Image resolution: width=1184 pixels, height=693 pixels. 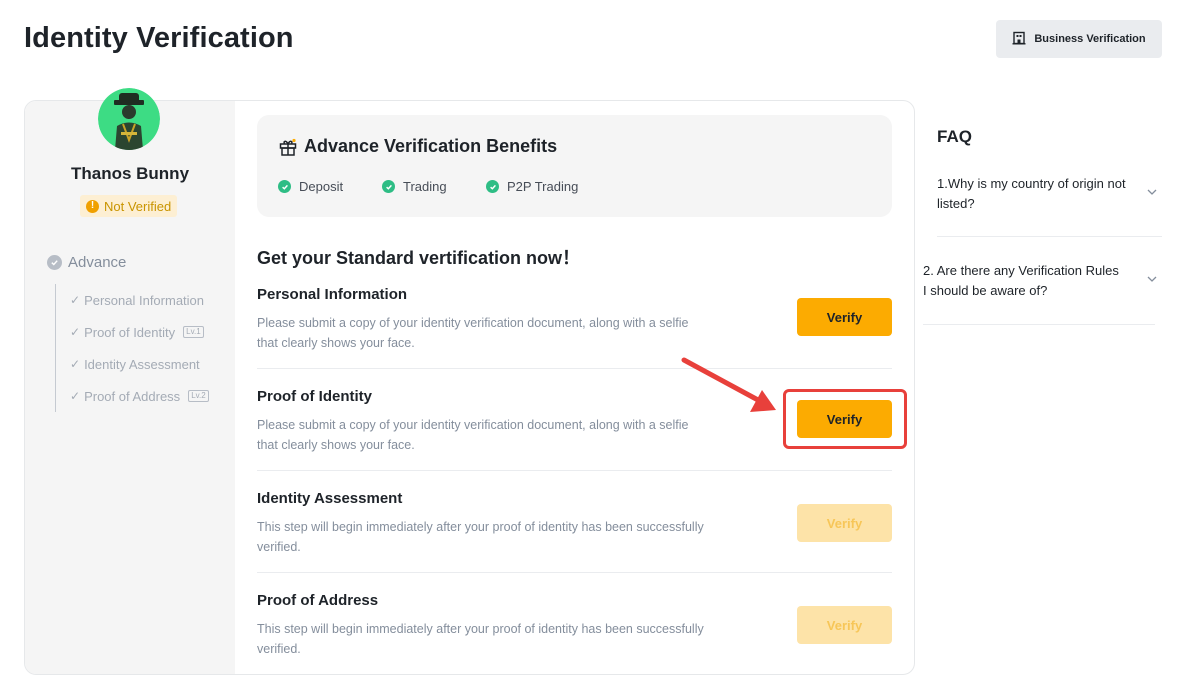 I want to click on benefit-deposit: Deposit, so click(x=310, y=186).